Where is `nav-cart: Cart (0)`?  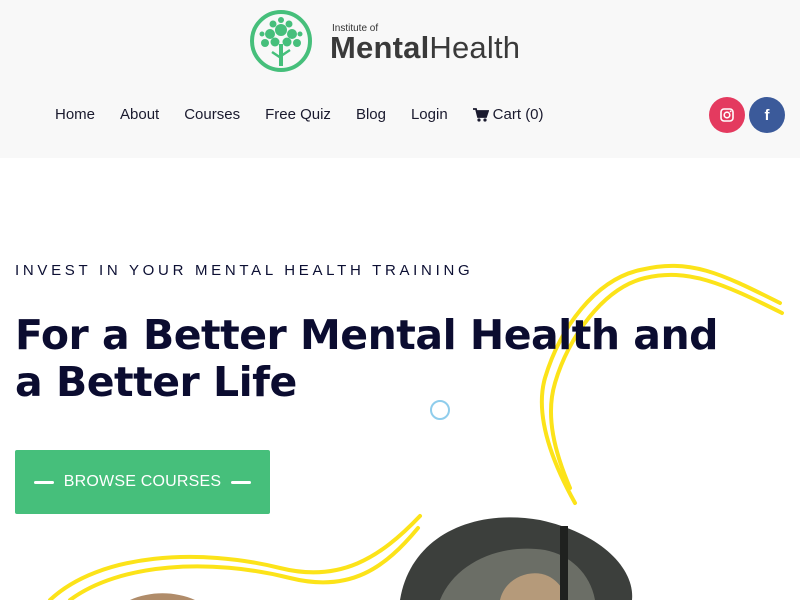 nav-cart: Cart (0) is located at coordinates (508, 115).